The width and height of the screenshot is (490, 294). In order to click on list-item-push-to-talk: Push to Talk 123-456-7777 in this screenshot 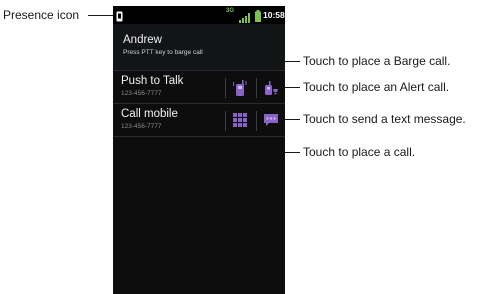, I will do `click(199, 86)`.